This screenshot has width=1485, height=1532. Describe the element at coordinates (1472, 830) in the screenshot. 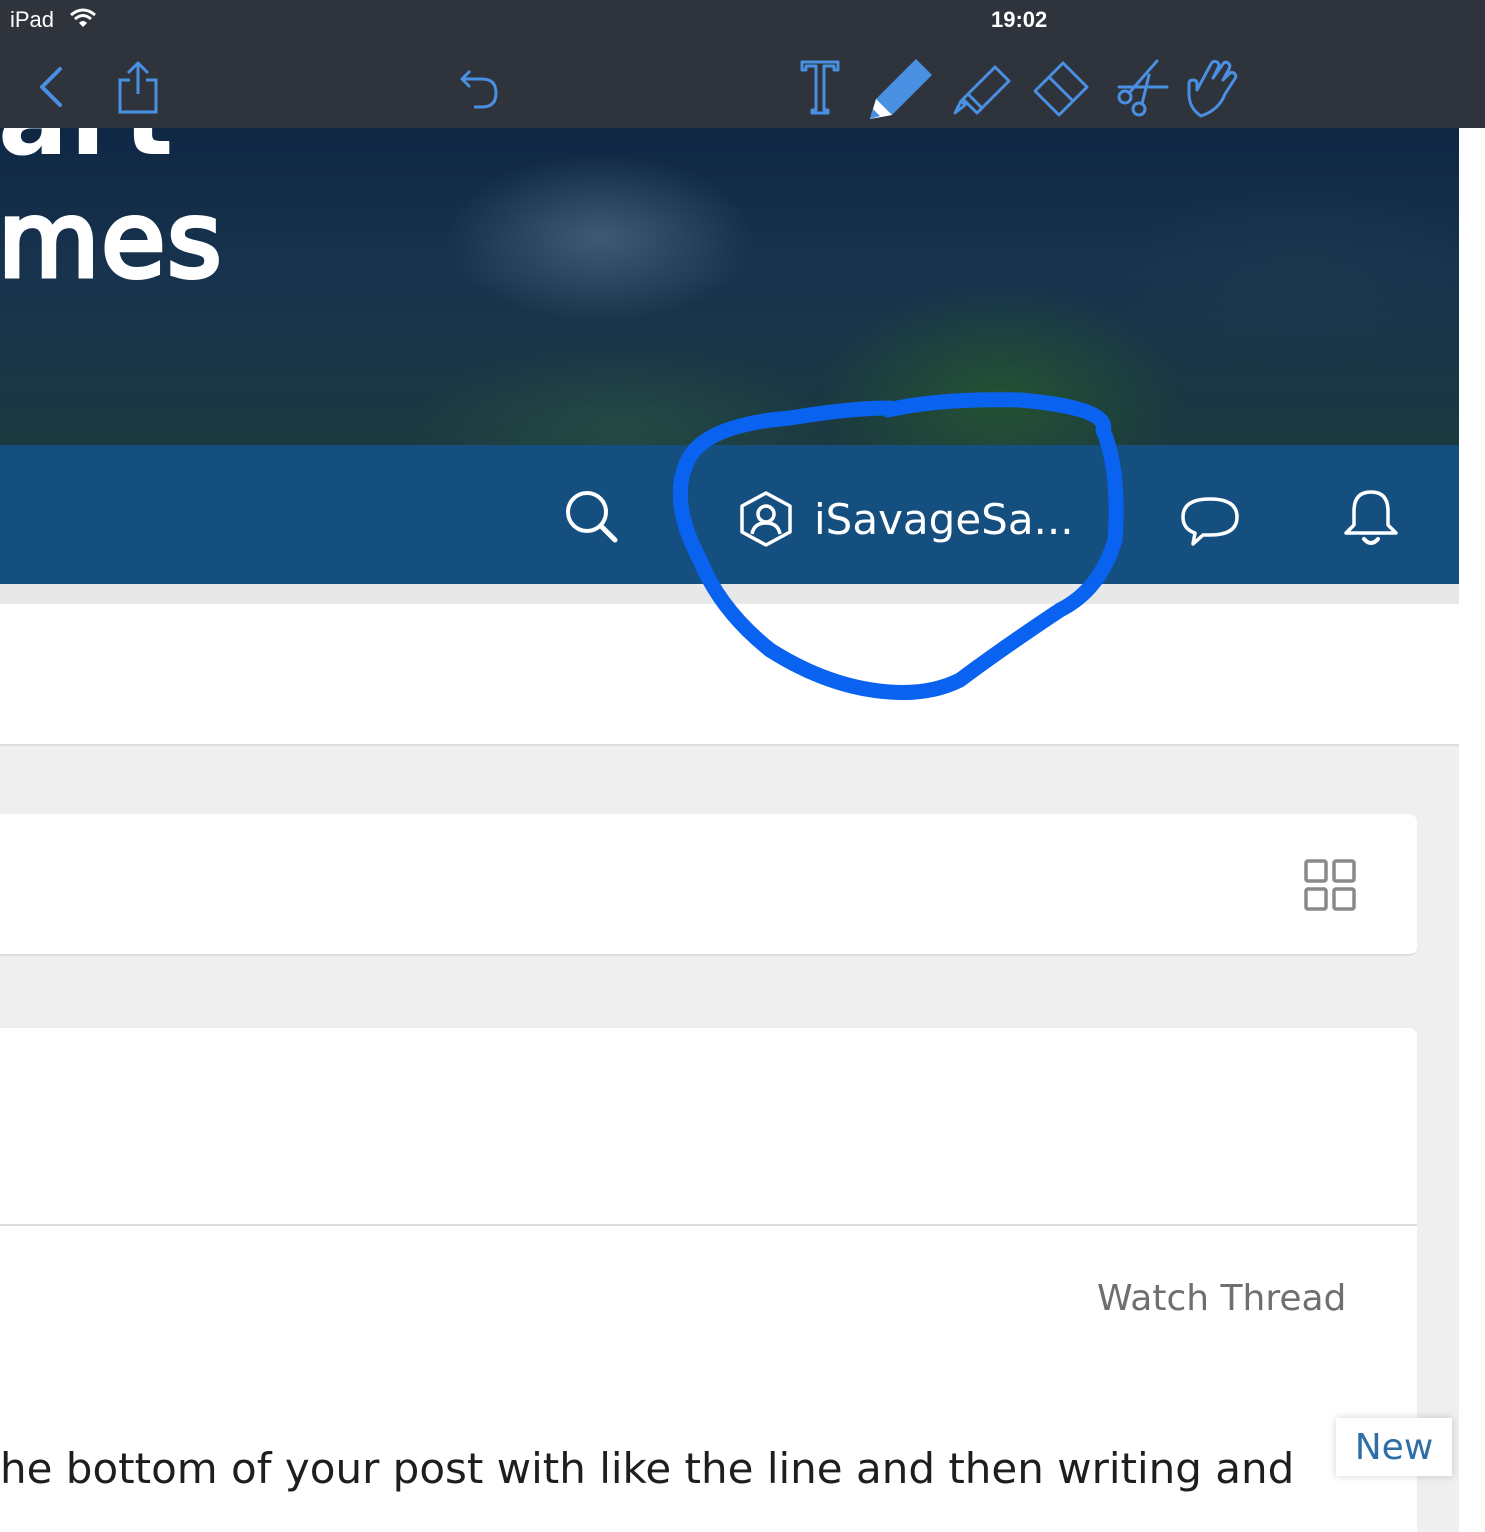

I see `page-right-gutter` at that location.